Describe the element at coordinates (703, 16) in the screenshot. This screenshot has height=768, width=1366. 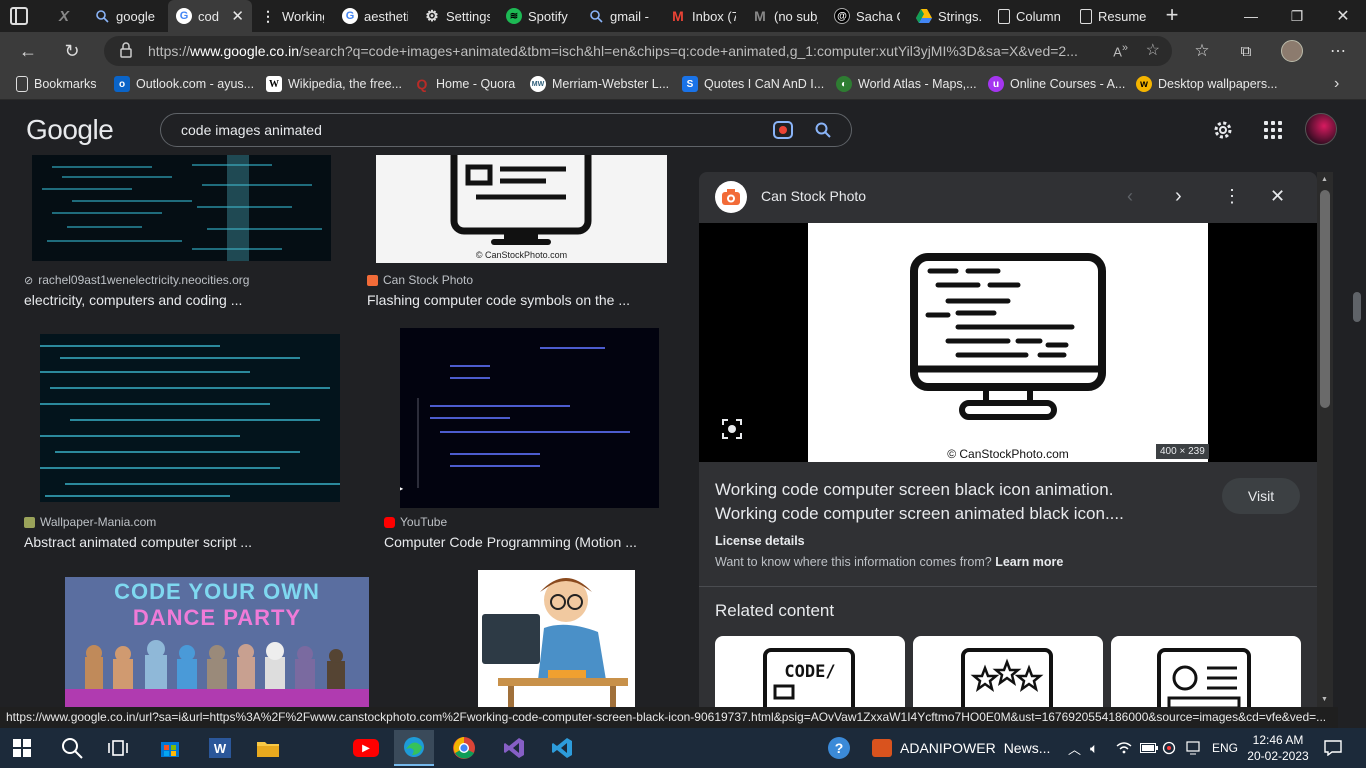
I see `tab-8: M Inbox (7` at that location.